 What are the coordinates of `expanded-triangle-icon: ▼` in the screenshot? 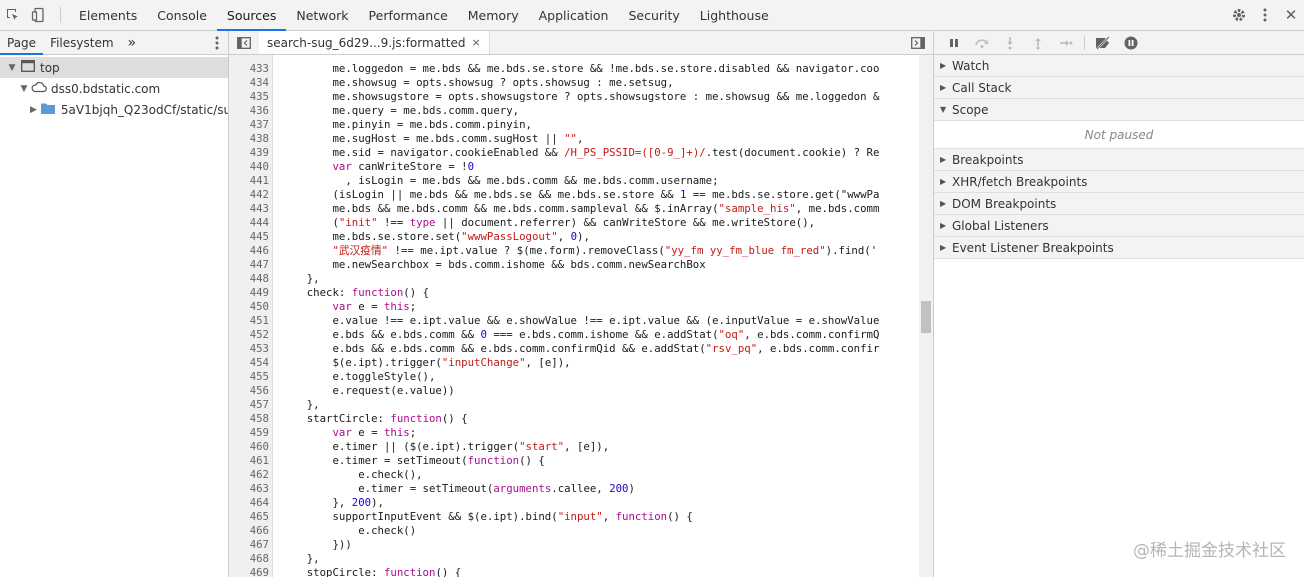 It's located at (946, 109).